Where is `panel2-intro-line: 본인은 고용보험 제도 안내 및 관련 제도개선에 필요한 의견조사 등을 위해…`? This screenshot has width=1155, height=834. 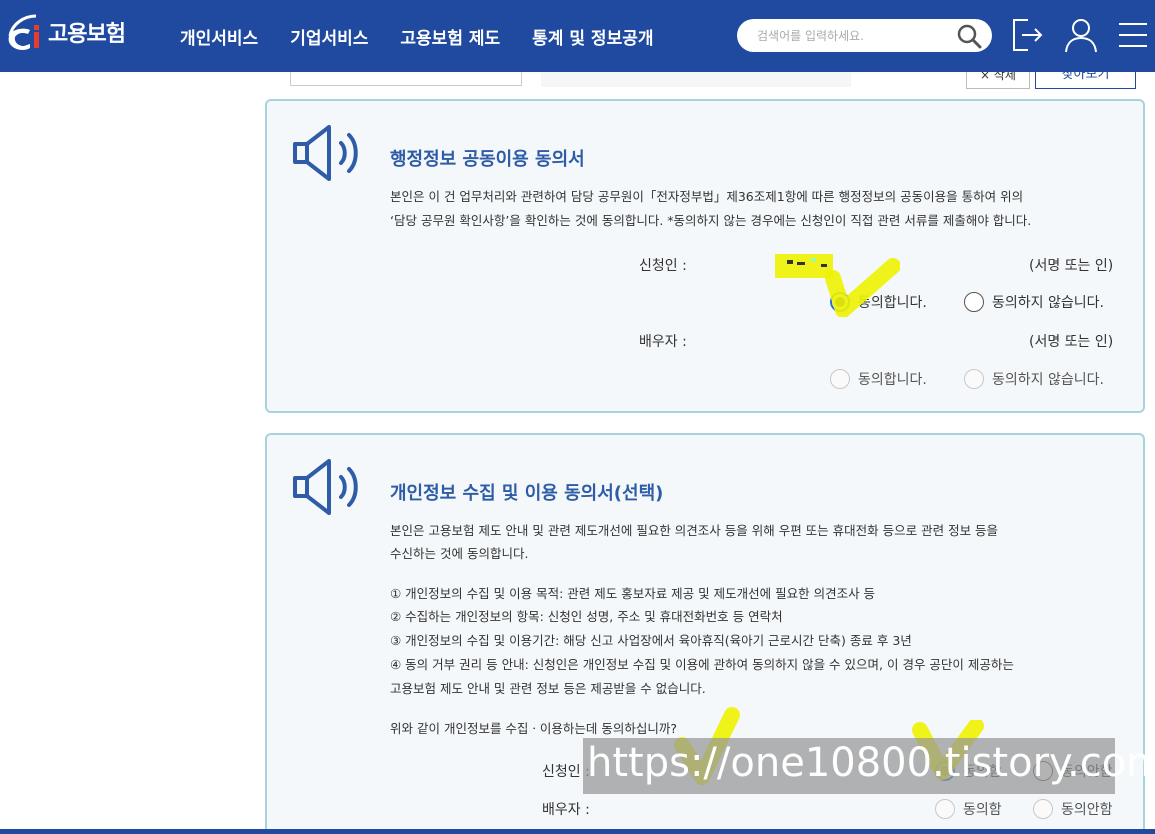
panel2-intro-line: 본인은 고용보험 제도 안내 및 관련 제도개선에 필요한 의견조사 등을 위해… is located at coordinates (694, 530).